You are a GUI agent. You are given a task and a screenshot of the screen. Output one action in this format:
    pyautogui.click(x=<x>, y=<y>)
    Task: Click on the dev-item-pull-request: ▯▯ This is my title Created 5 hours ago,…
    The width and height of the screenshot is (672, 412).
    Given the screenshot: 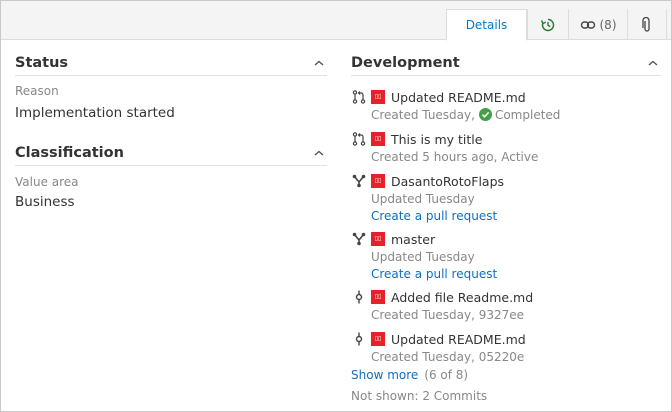 What is the action you would take?
    pyautogui.click(x=501, y=147)
    